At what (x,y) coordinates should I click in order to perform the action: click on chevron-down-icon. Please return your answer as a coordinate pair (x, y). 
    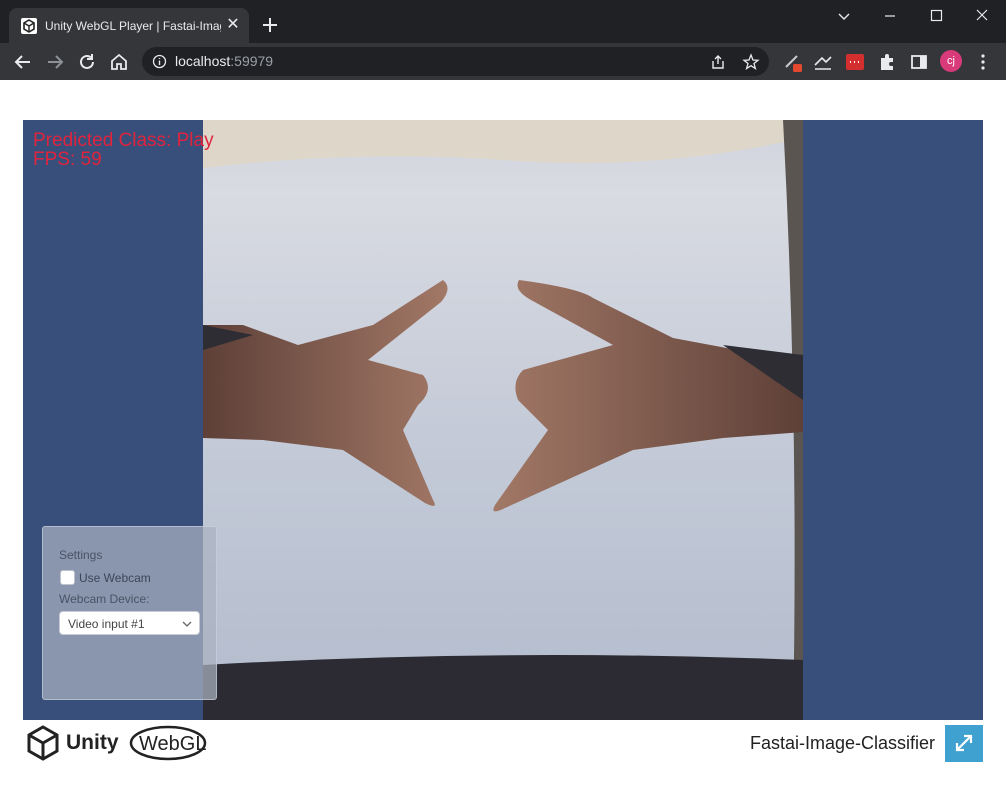
    Looking at the image, I should click on (187, 624).